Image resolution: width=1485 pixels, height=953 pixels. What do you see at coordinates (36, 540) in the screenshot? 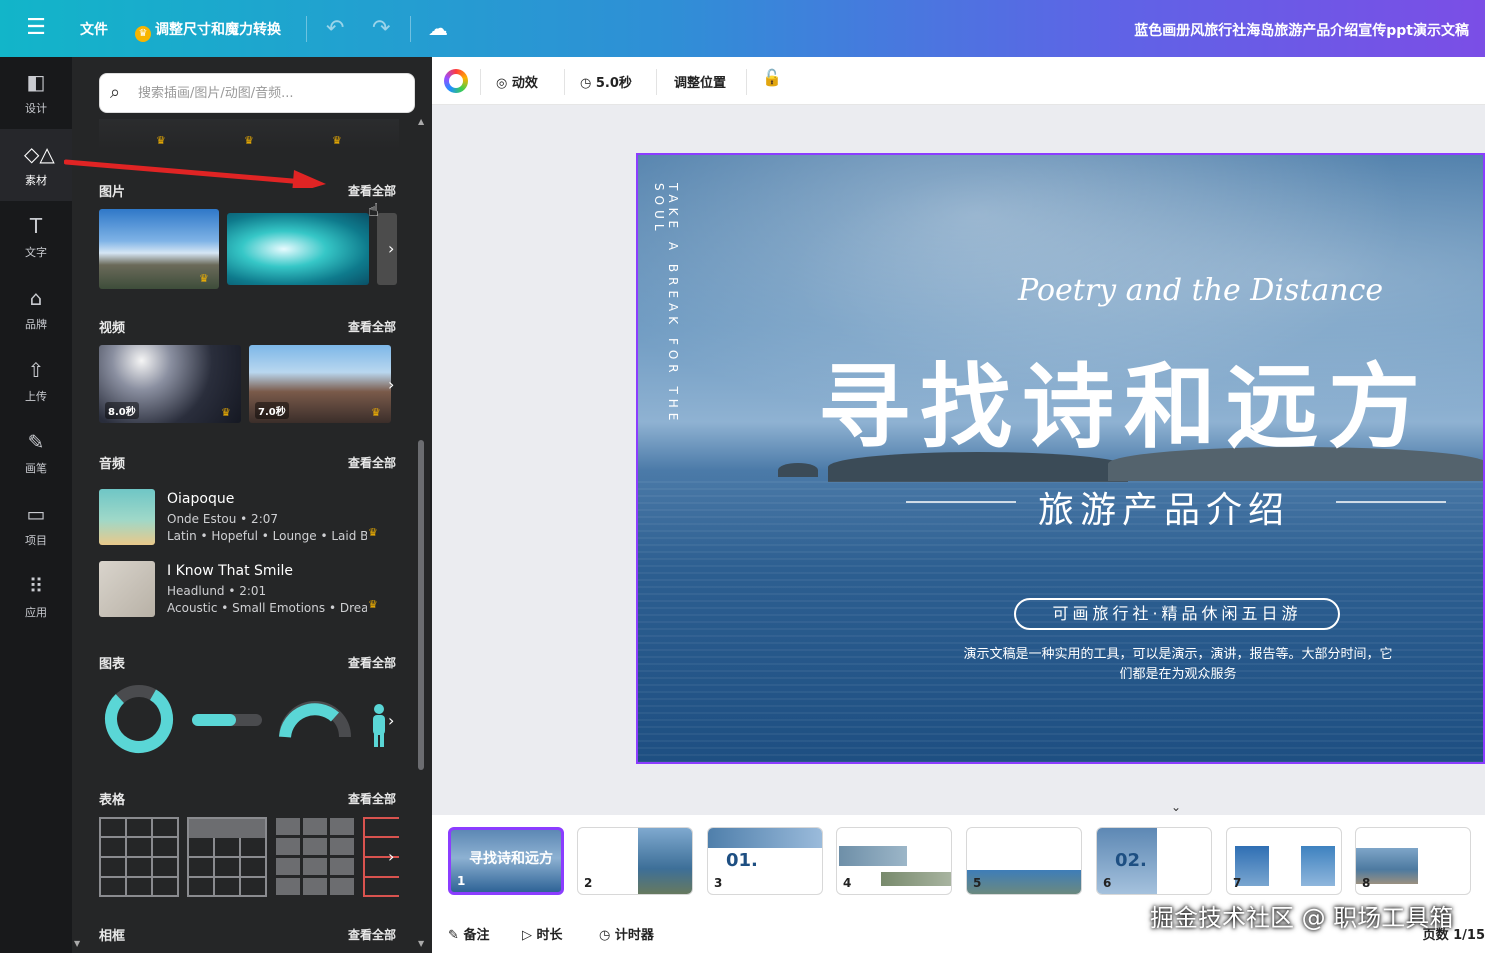
I see `rail-label: 项目` at bounding box center [36, 540].